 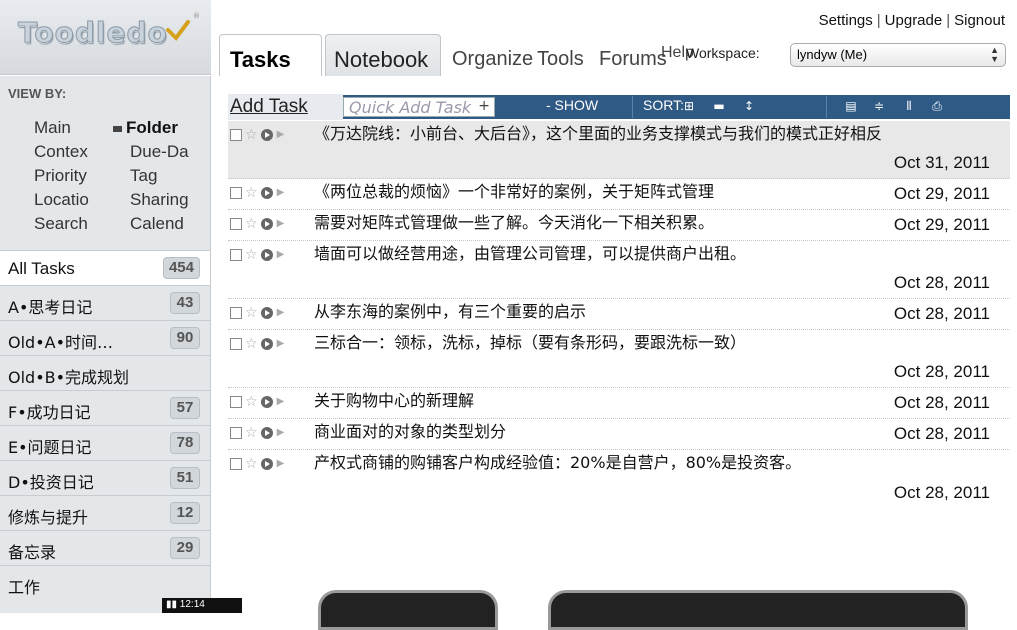 What do you see at coordinates (105, 337) in the screenshot?
I see `folder-item: Old•A•时间… 90` at bounding box center [105, 337].